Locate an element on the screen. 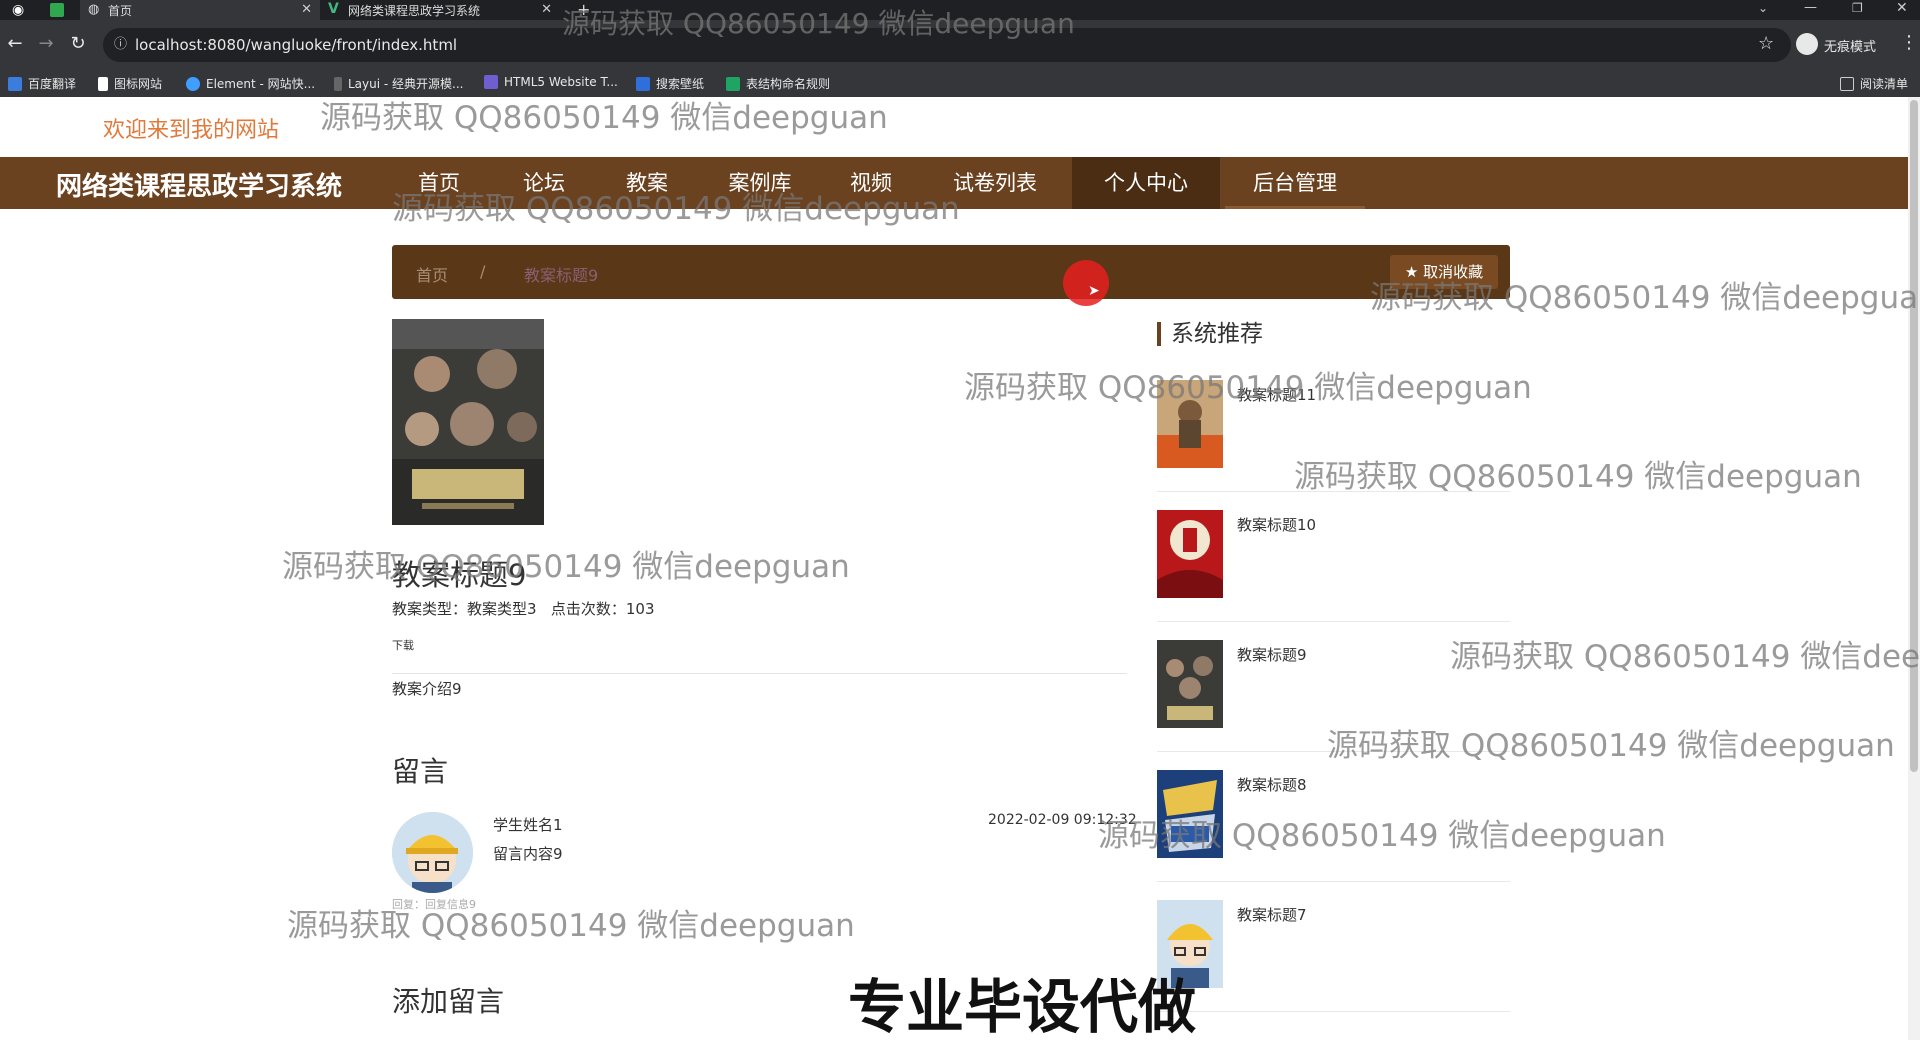 The height and width of the screenshot is (1044, 1920). download-link: 下载 is located at coordinates (403, 645).